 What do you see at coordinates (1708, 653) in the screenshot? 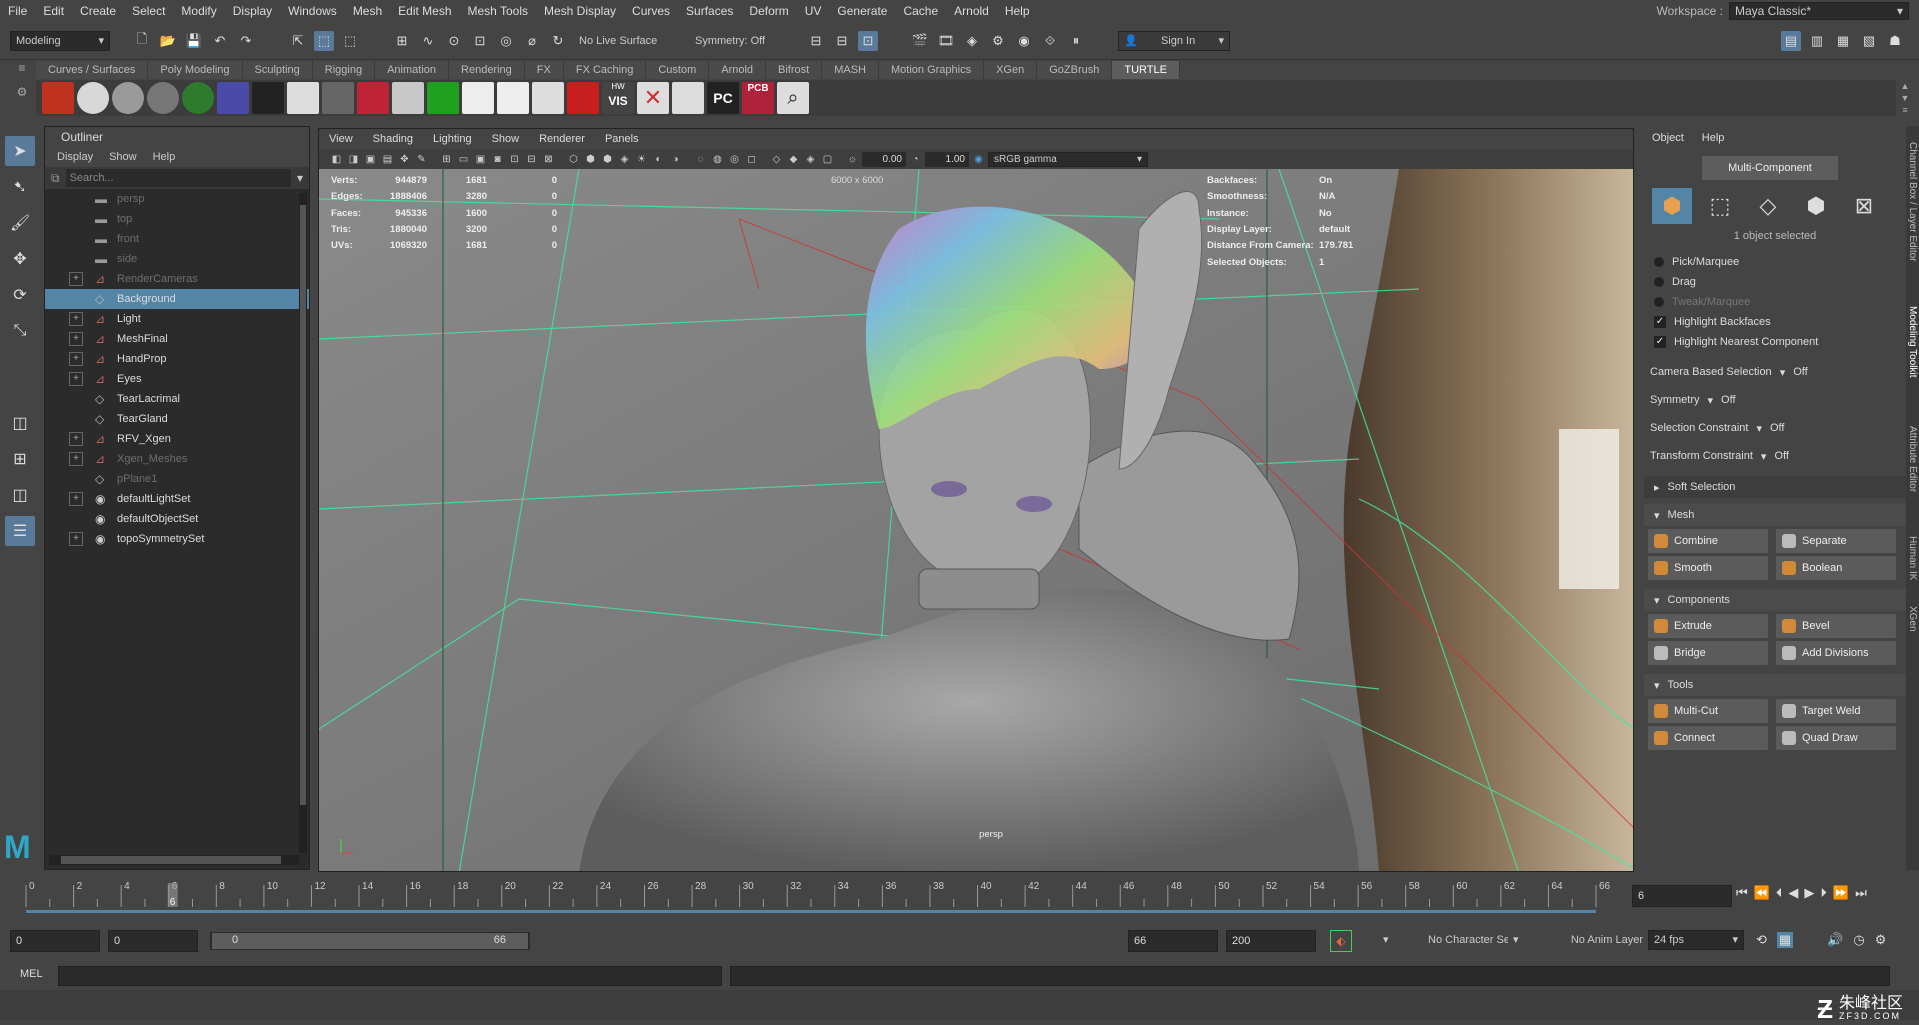
I see `bridge-button: Bridge` at bounding box center [1708, 653].